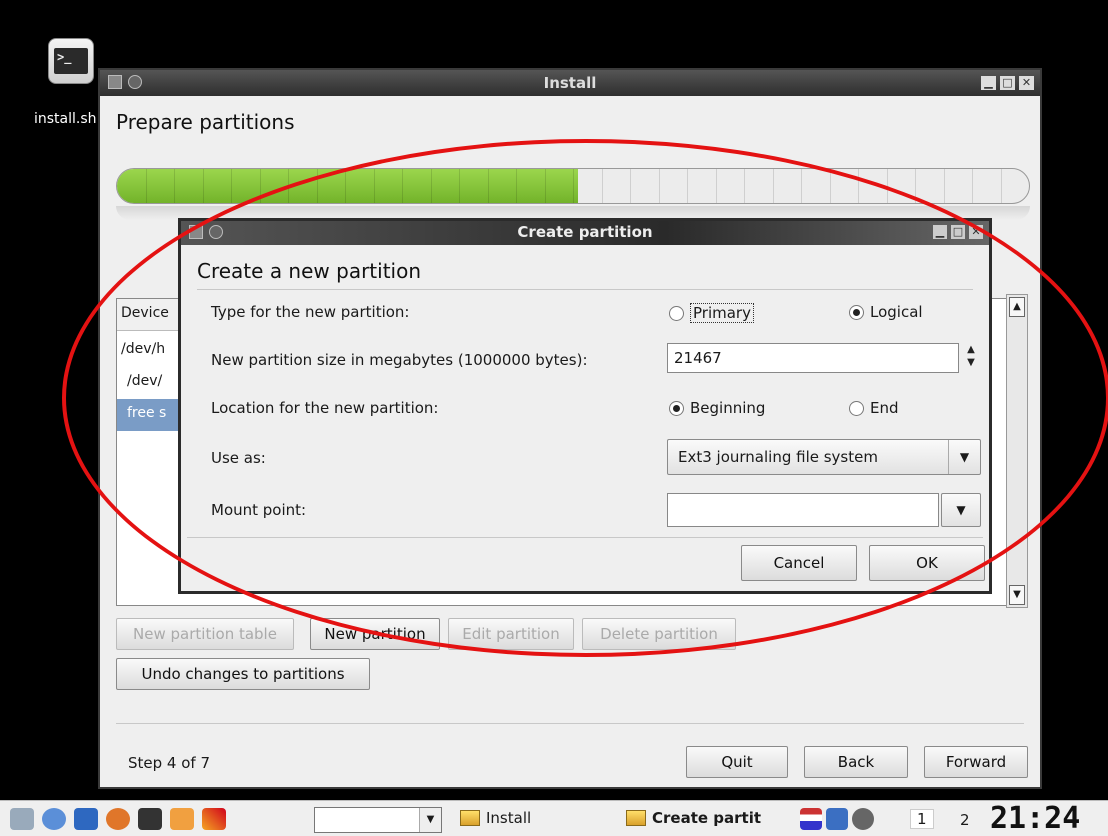 Image resolution: width=1108 pixels, height=836 pixels. I want to click on radio-beginning: Beginning, so click(717, 408).